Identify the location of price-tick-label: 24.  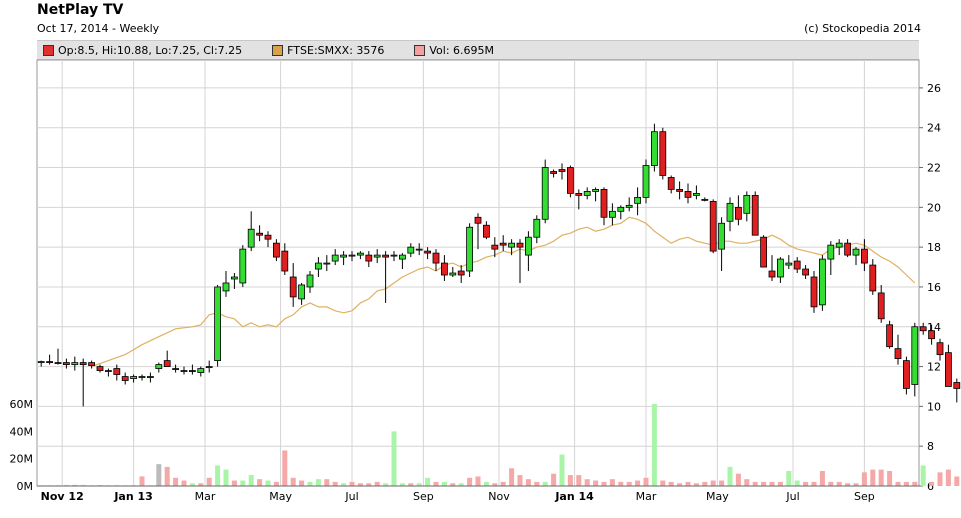
(934, 128).